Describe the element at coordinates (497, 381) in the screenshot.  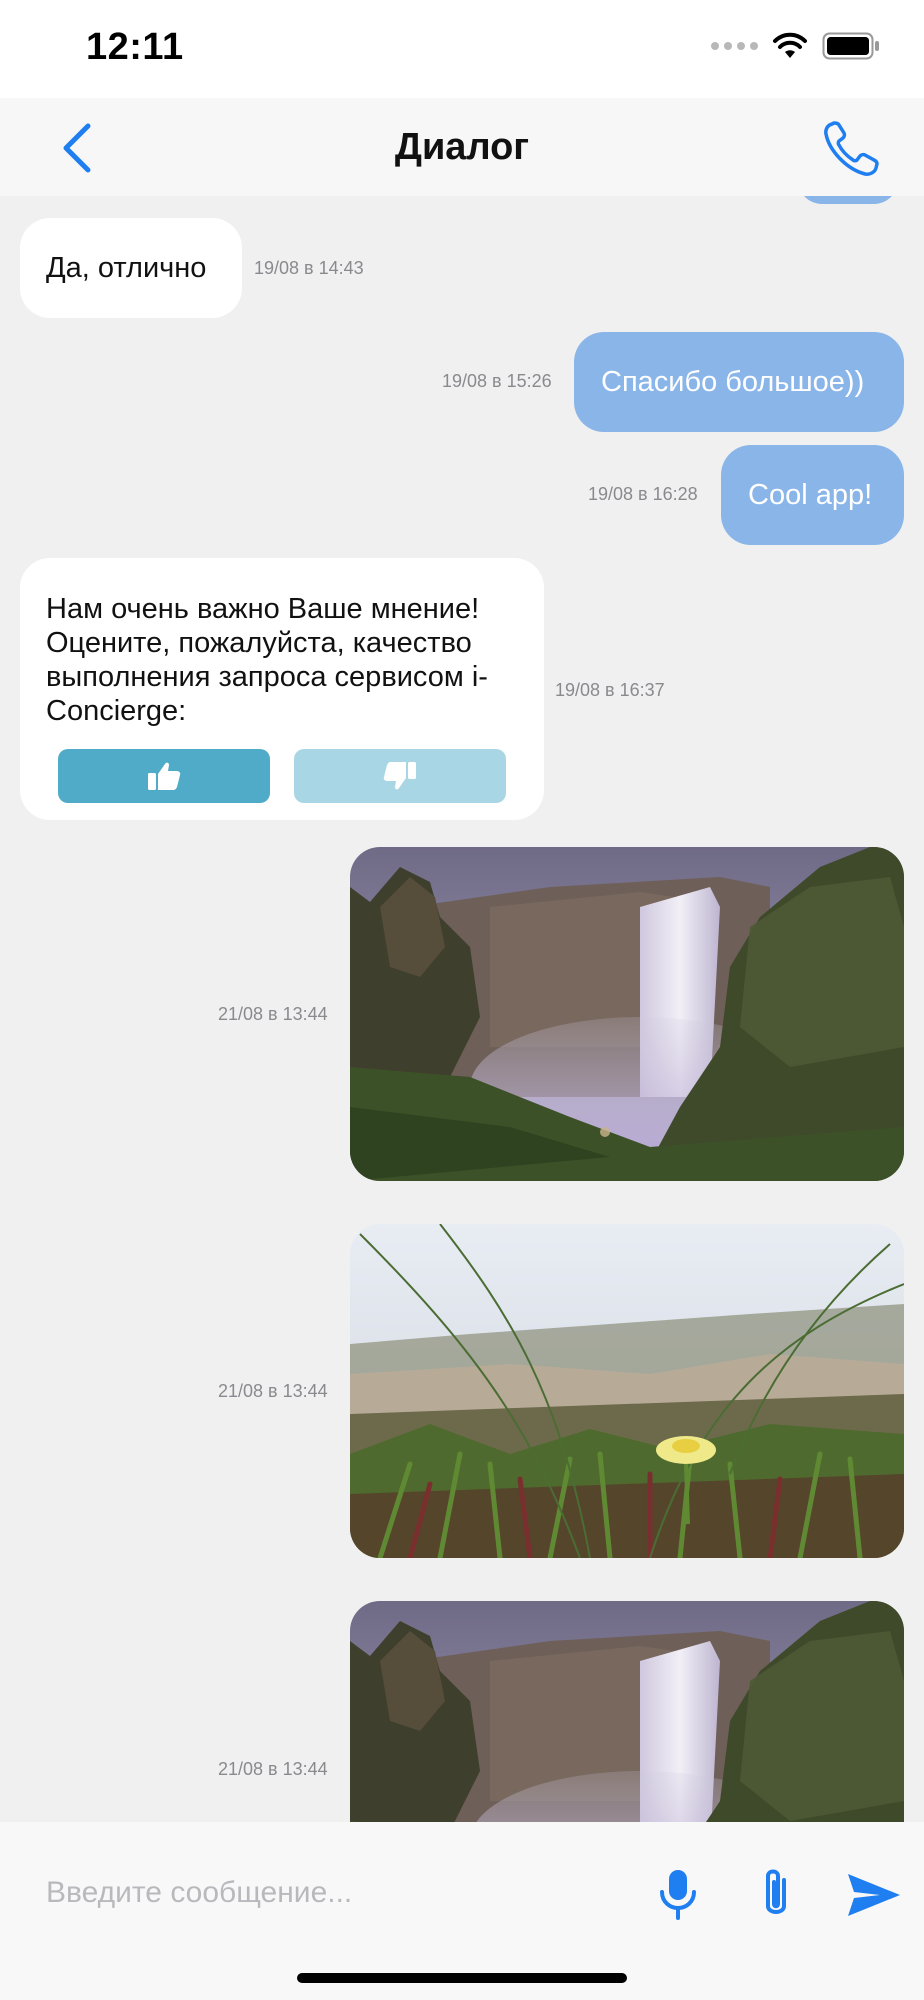
I see `message-timestamp: 19/08 в 15:26` at that location.